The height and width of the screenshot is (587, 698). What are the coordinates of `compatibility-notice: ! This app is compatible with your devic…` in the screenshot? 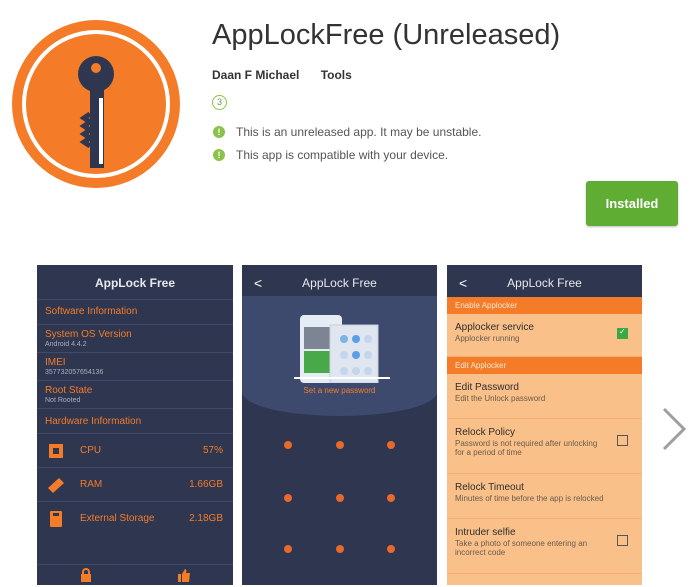 It's located at (330, 155).